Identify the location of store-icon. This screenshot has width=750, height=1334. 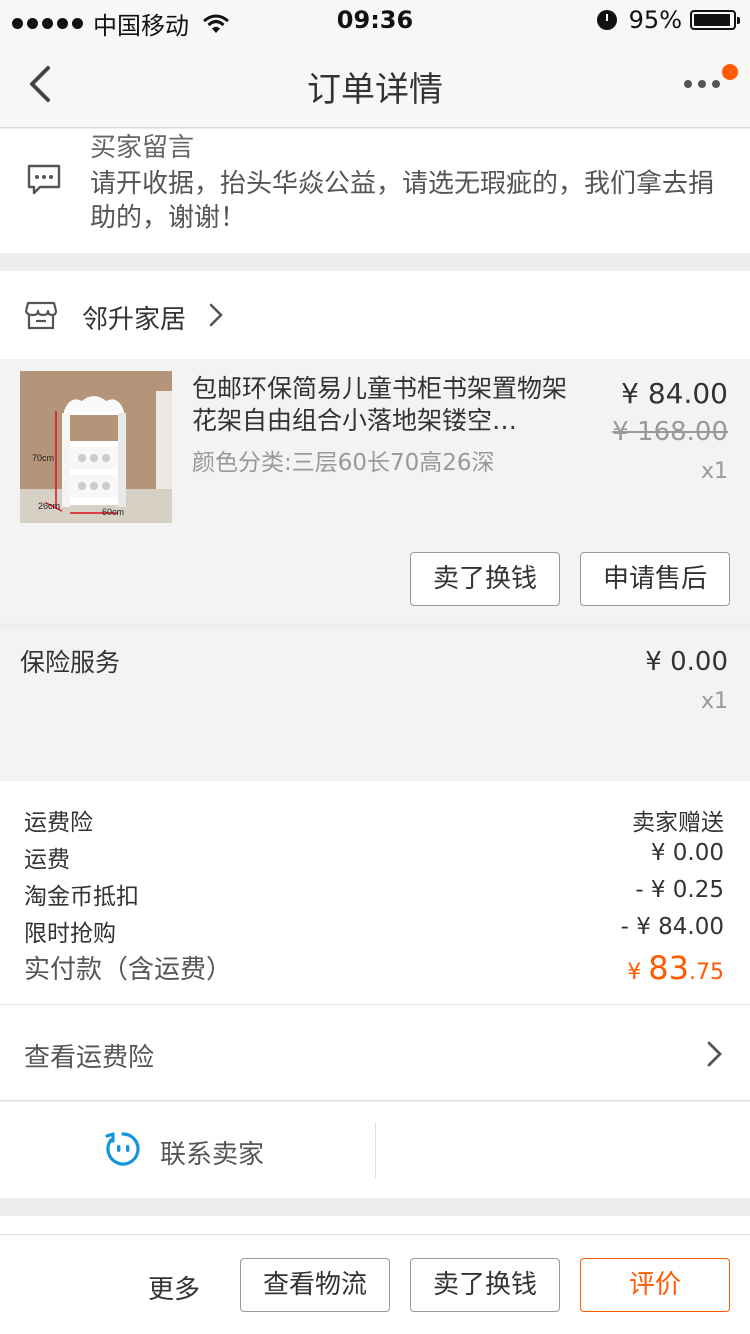
(41, 315).